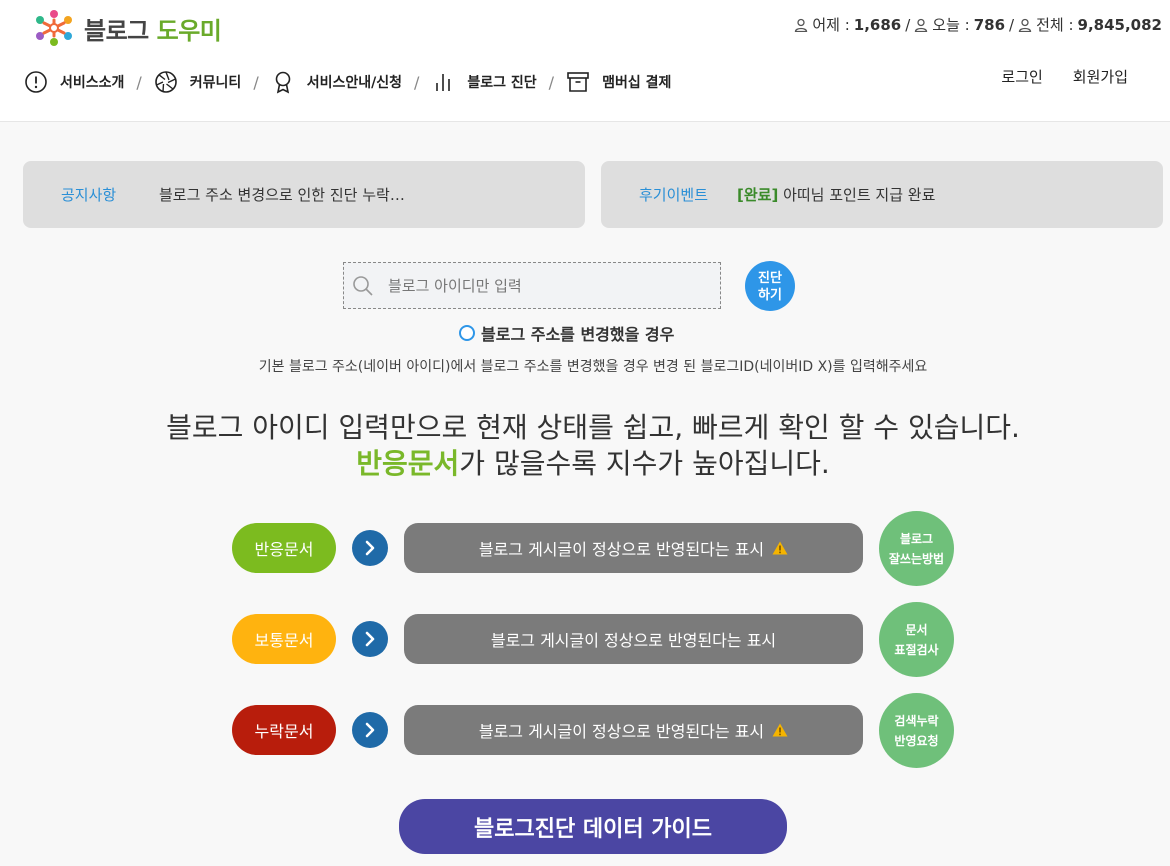 This screenshot has width=1170, height=866. I want to click on nav-item-label: 맴버십 결제, so click(637, 83).